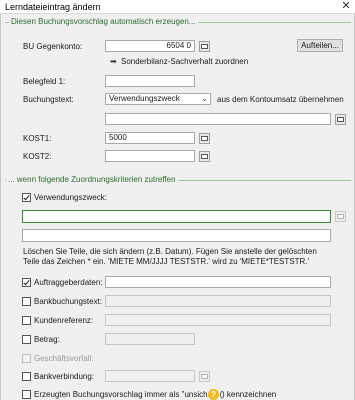 This screenshot has height=400, width=355. What do you see at coordinates (68, 301) in the screenshot?
I see `bankbuchungstext-label: Bankbuchungstext:` at bounding box center [68, 301].